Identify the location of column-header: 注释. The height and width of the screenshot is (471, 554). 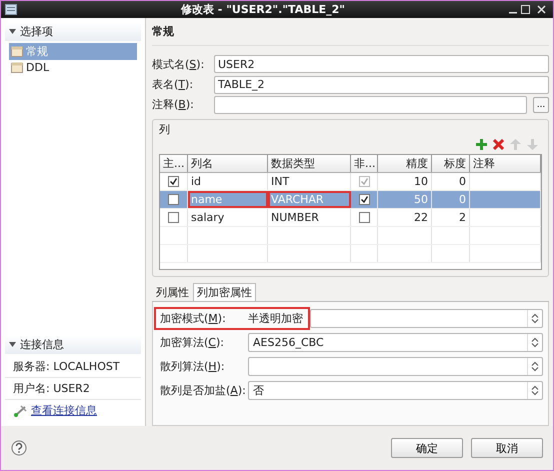
(505, 163).